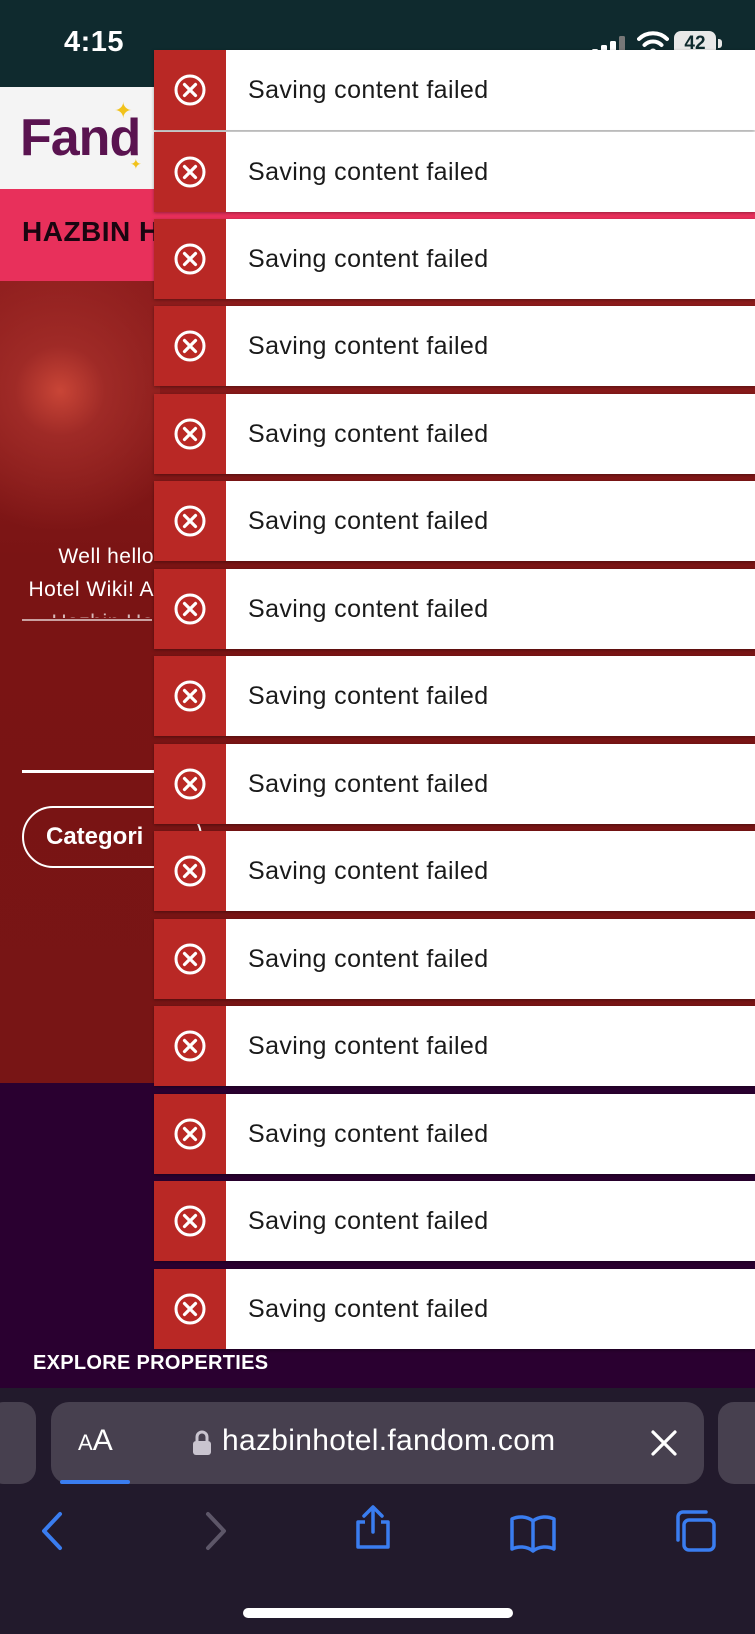  What do you see at coordinates (18, 1443) in the screenshot?
I see `previous-tab-preview` at bounding box center [18, 1443].